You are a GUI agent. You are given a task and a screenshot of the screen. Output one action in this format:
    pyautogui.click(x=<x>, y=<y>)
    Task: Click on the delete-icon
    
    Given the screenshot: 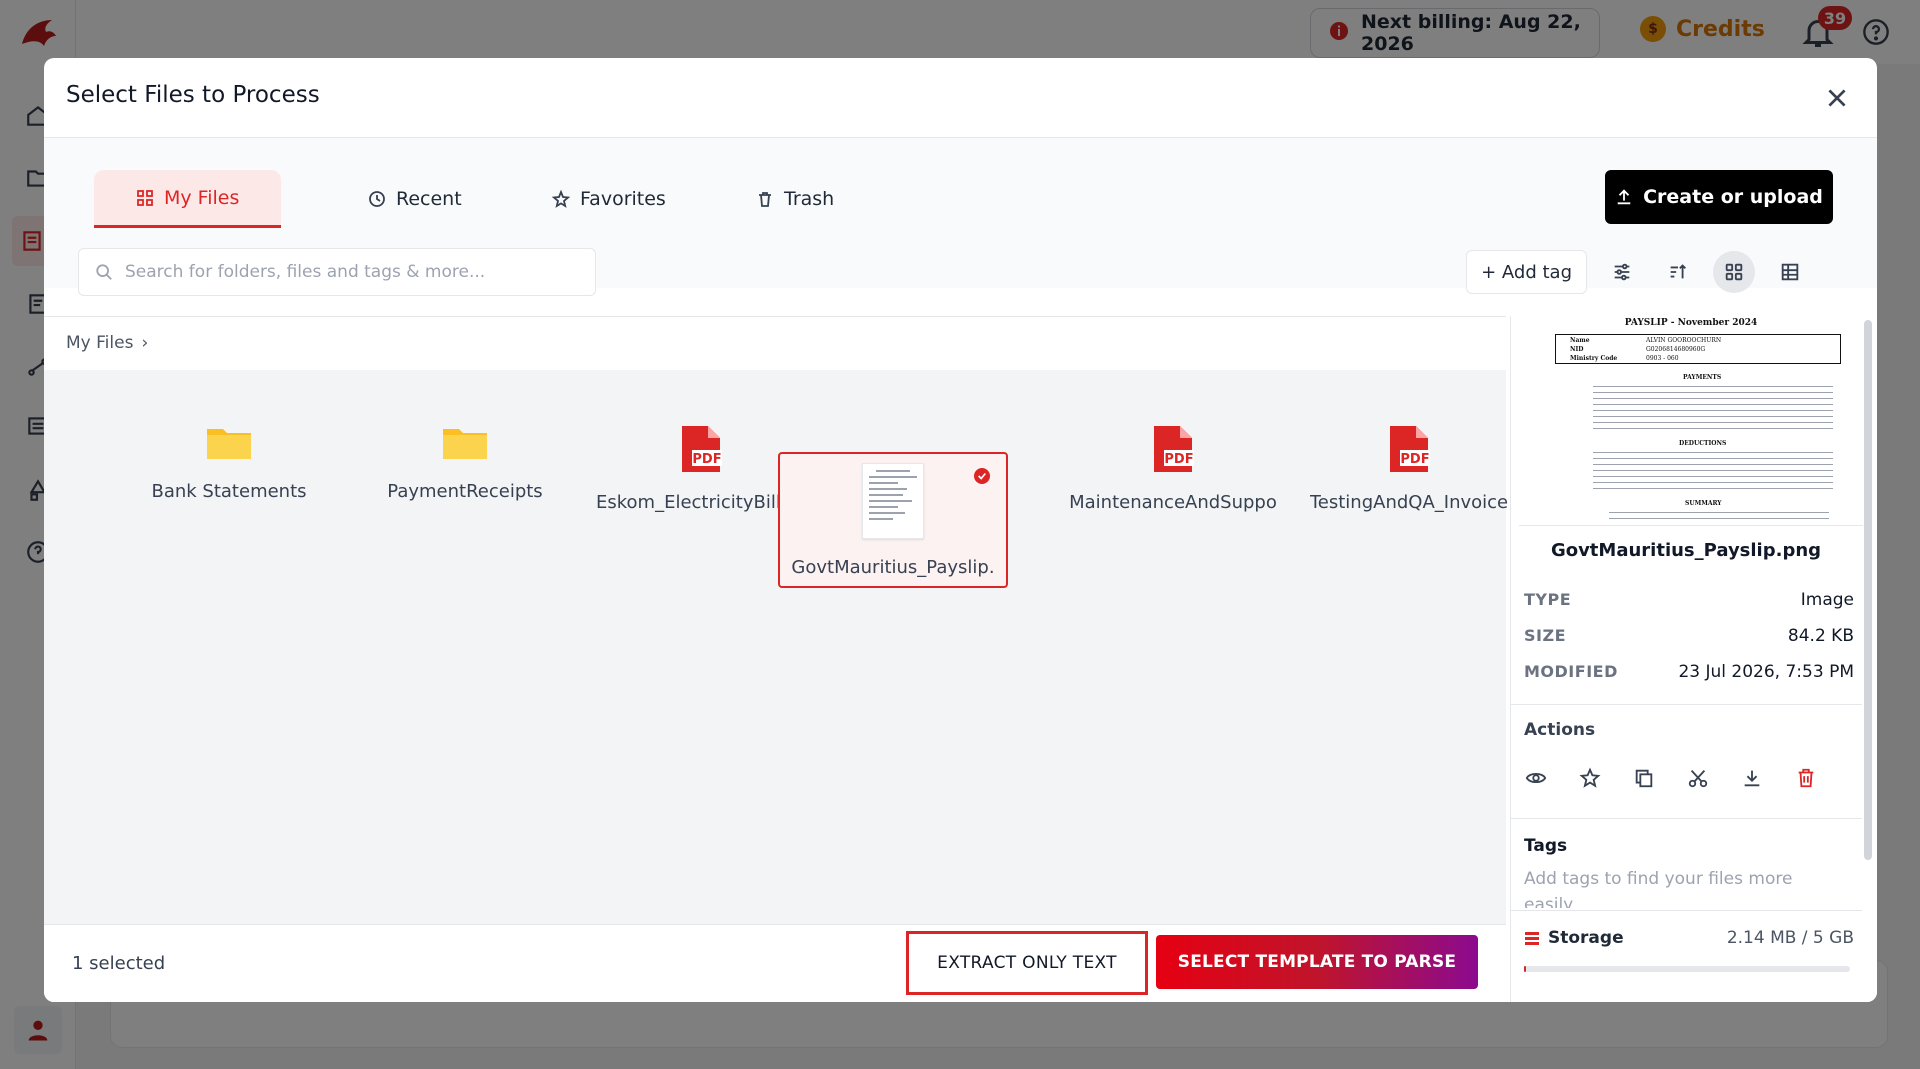 What is the action you would take?
    pyautogui.click(x=1806, y=778)
    